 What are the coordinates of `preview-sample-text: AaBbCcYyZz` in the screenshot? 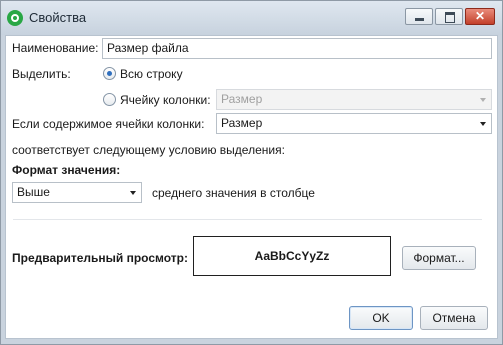 It's located at (292, 256).